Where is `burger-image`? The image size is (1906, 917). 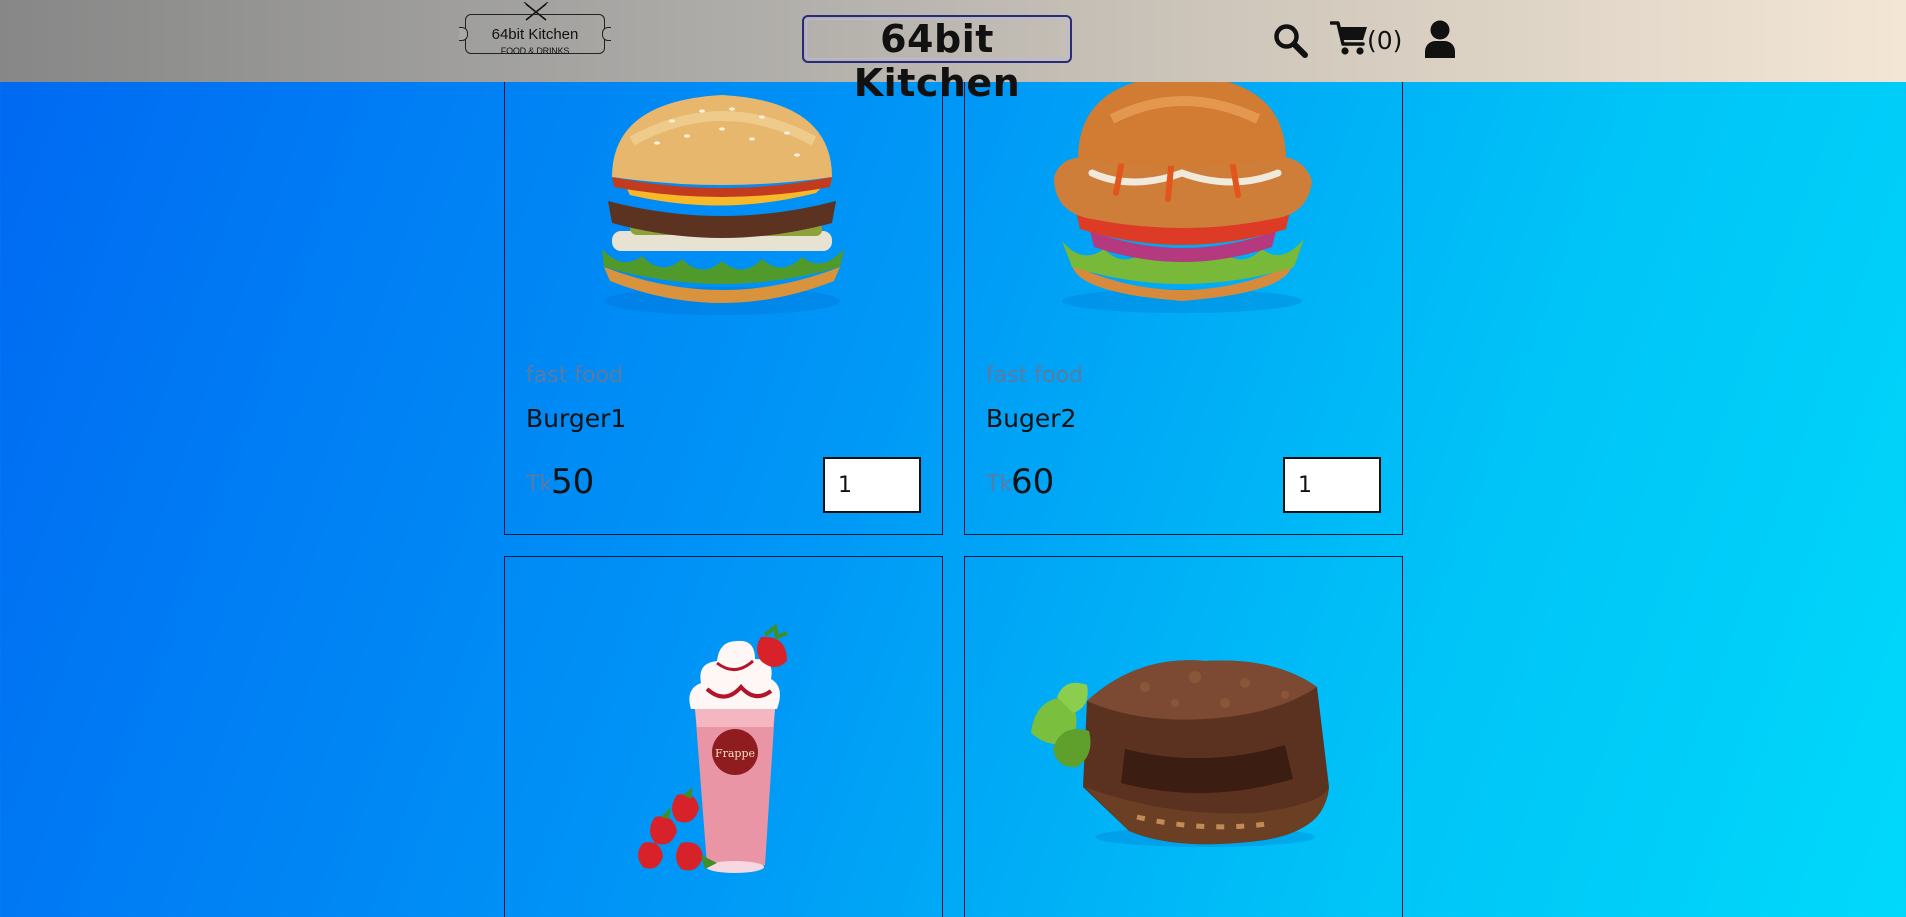
burger-image is located at coordinates (723, 205).